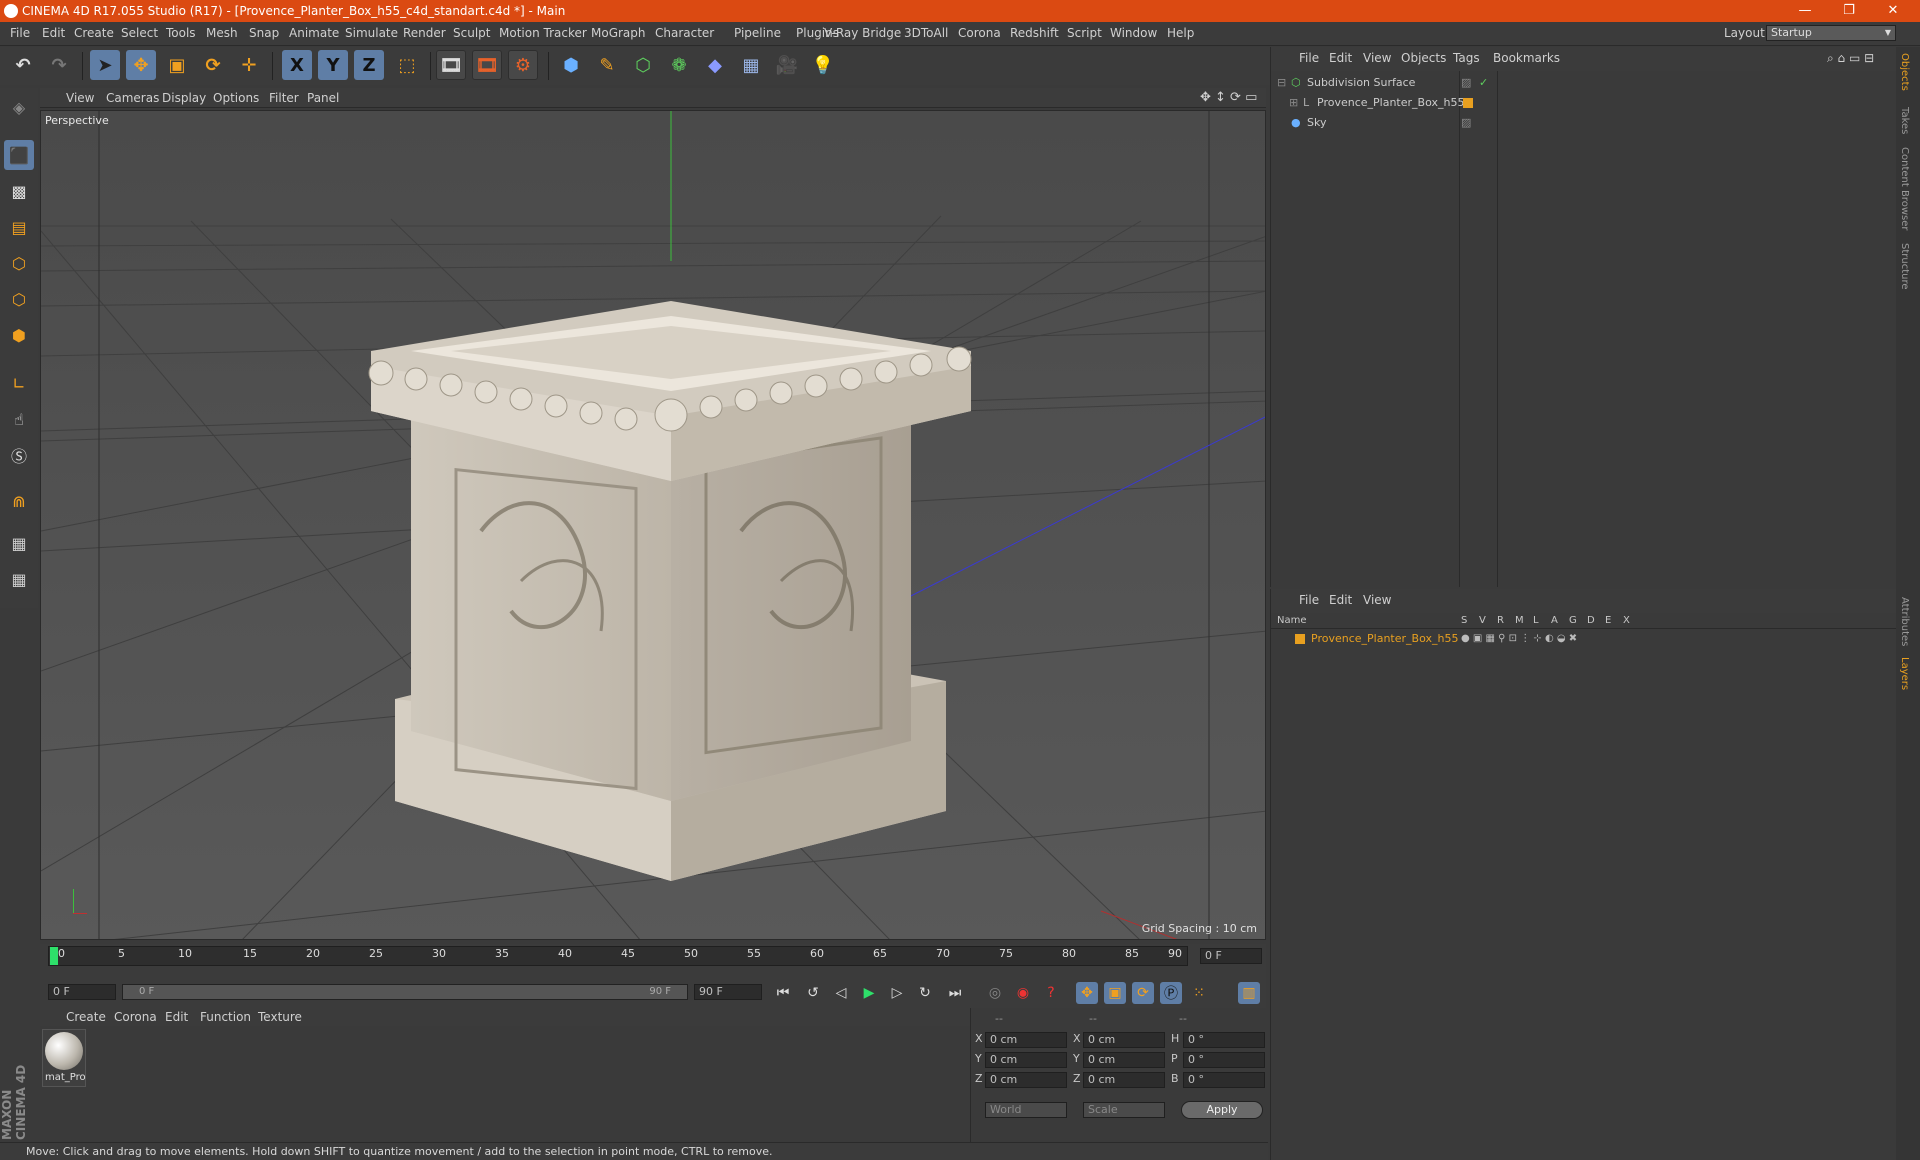 This screenshot has width=1920, height=1160. Describe the element at coordinates (280, 1017) in the screenshot. I see `mat-menu-texture: Texture` at that location.